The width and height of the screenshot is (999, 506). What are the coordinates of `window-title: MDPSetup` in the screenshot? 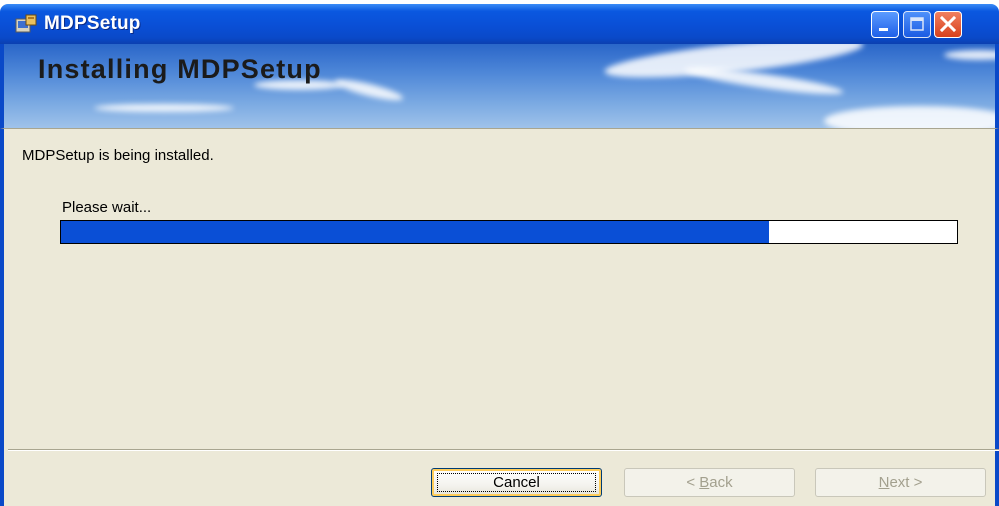 It's located at (92, 23).